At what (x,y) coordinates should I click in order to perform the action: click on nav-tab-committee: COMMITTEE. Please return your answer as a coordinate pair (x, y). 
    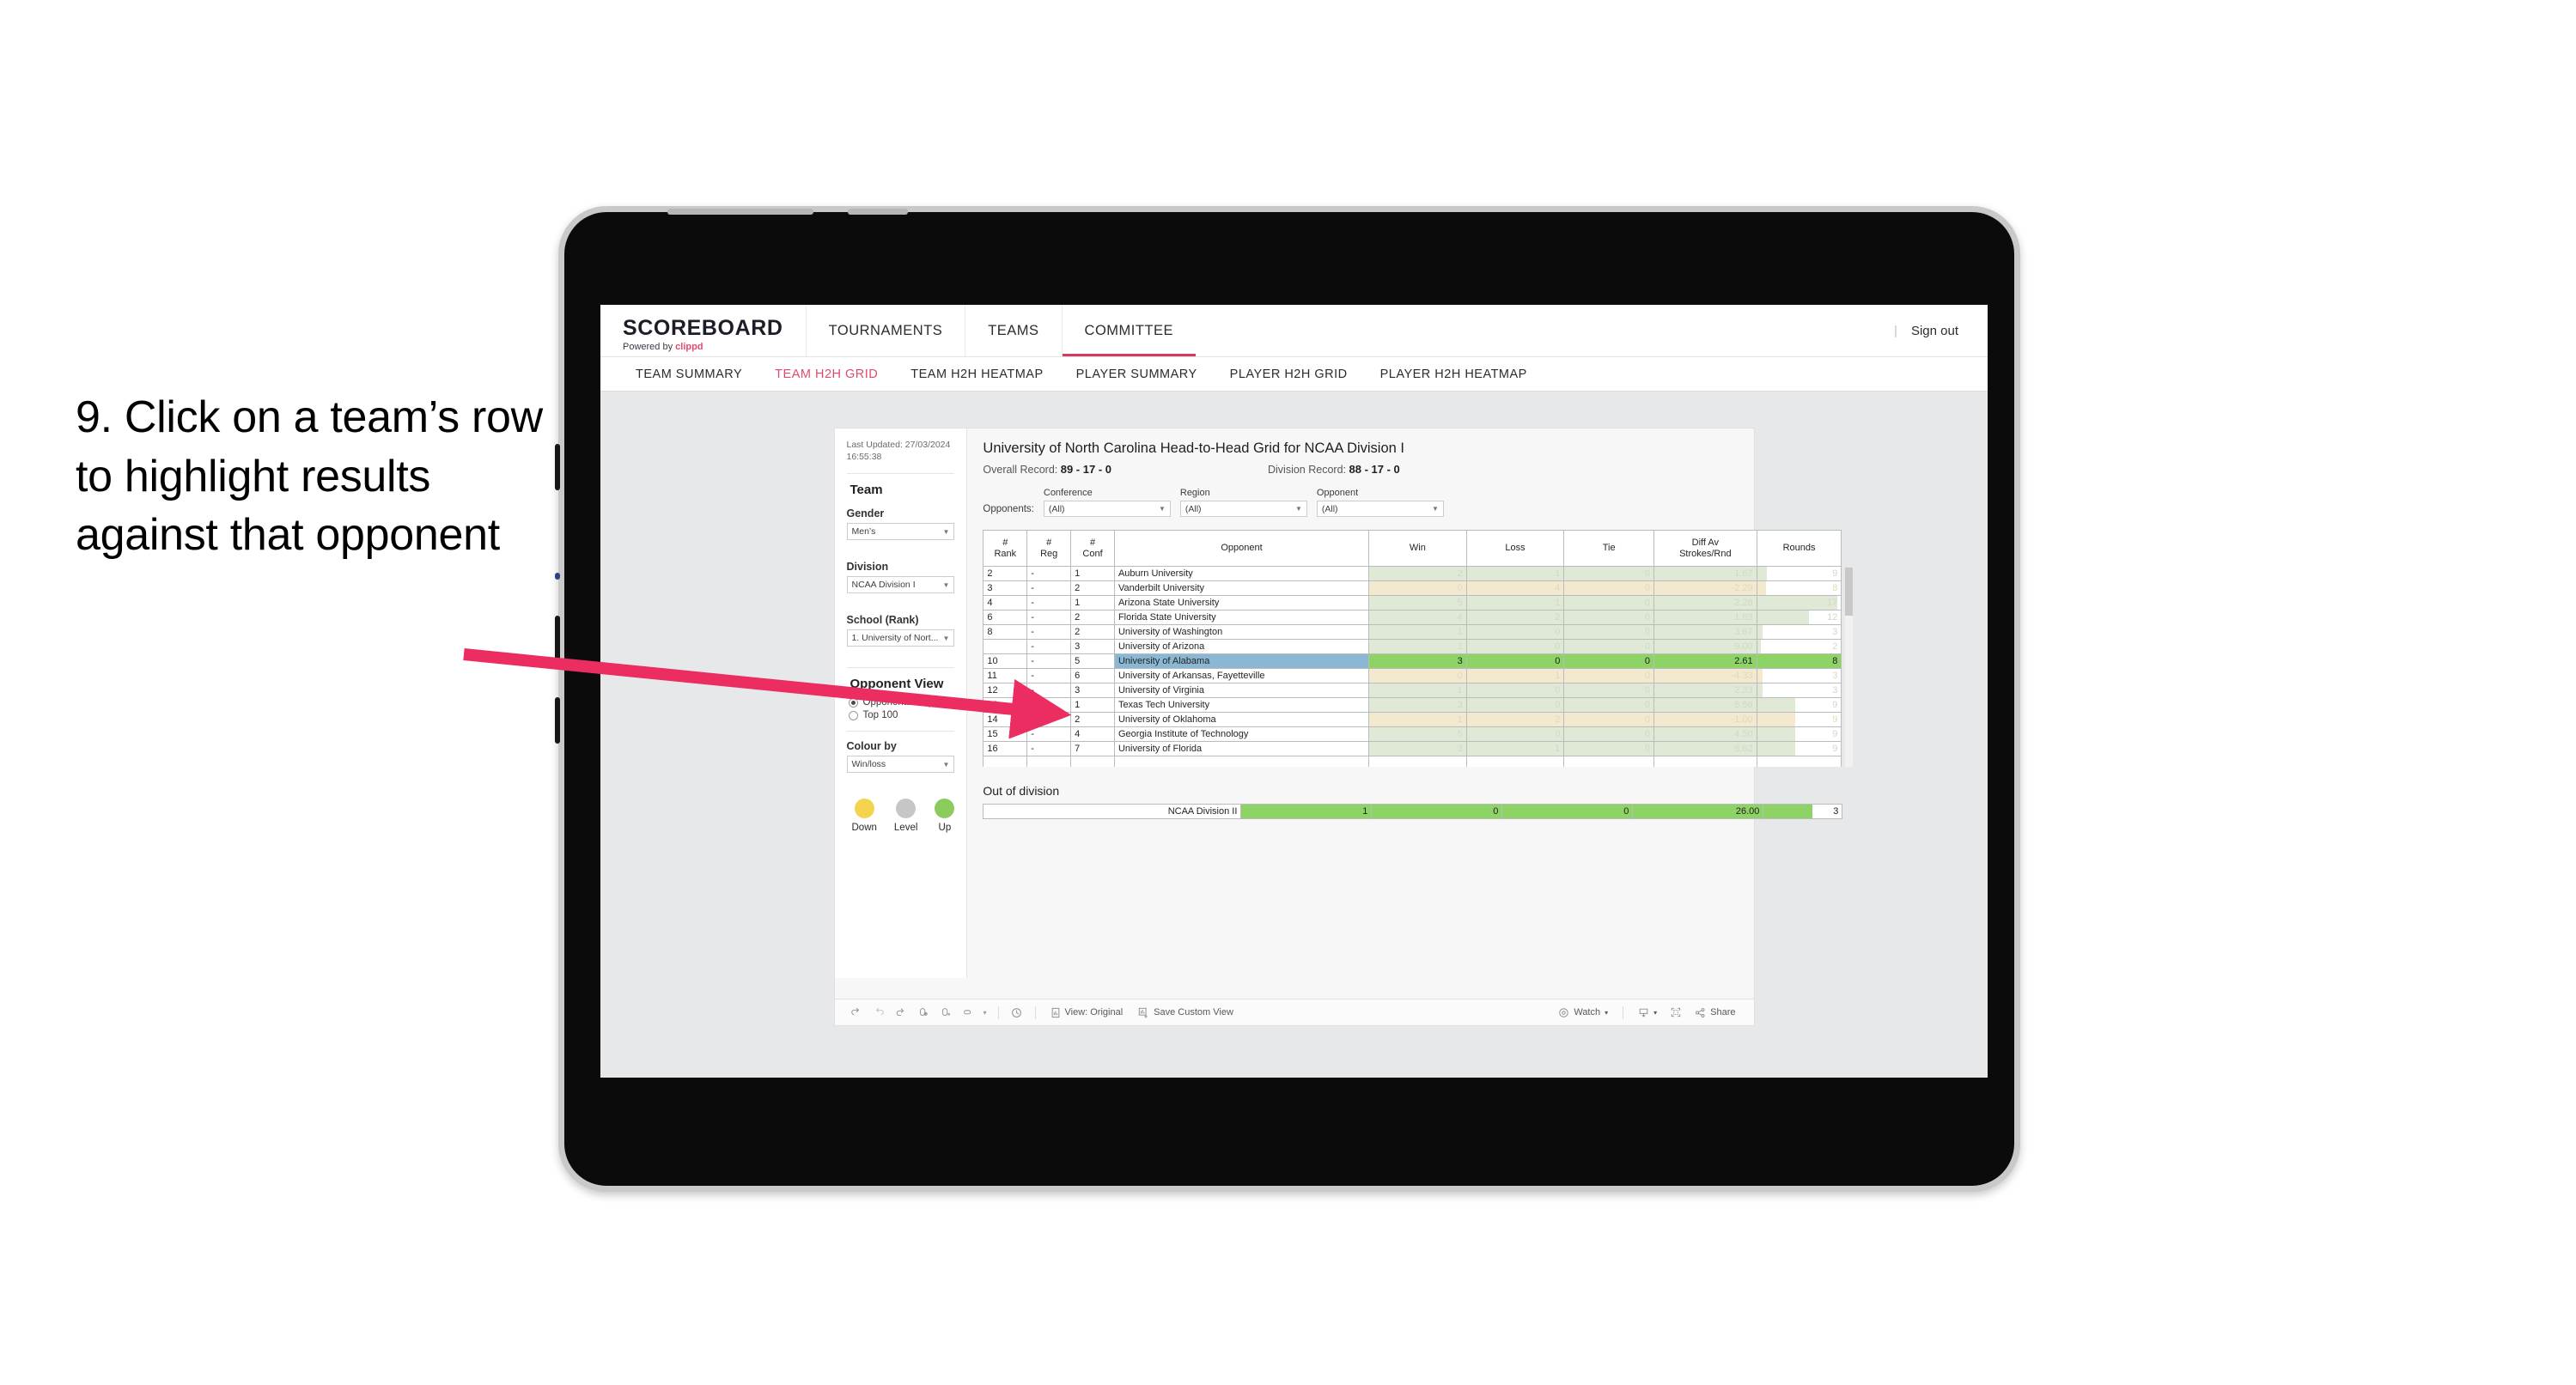
    Looking at the image, I should click on (1129, 330).